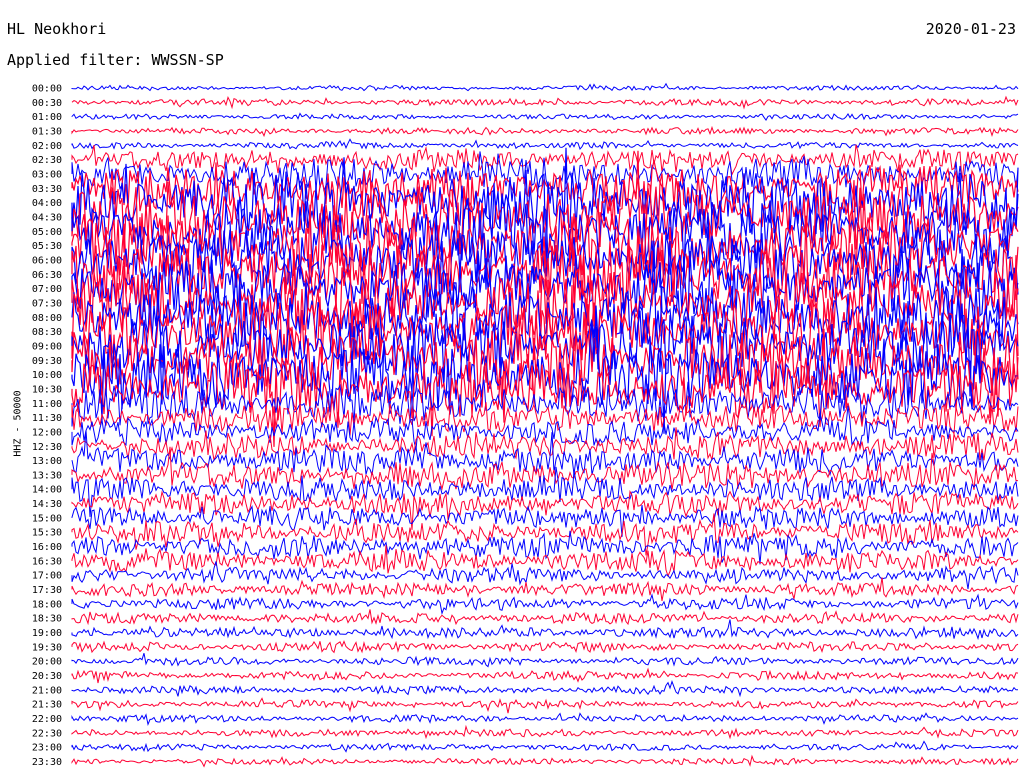 The image size is (1024, 780). I want to click on row-time-label: 21:00, so click(47, 690).